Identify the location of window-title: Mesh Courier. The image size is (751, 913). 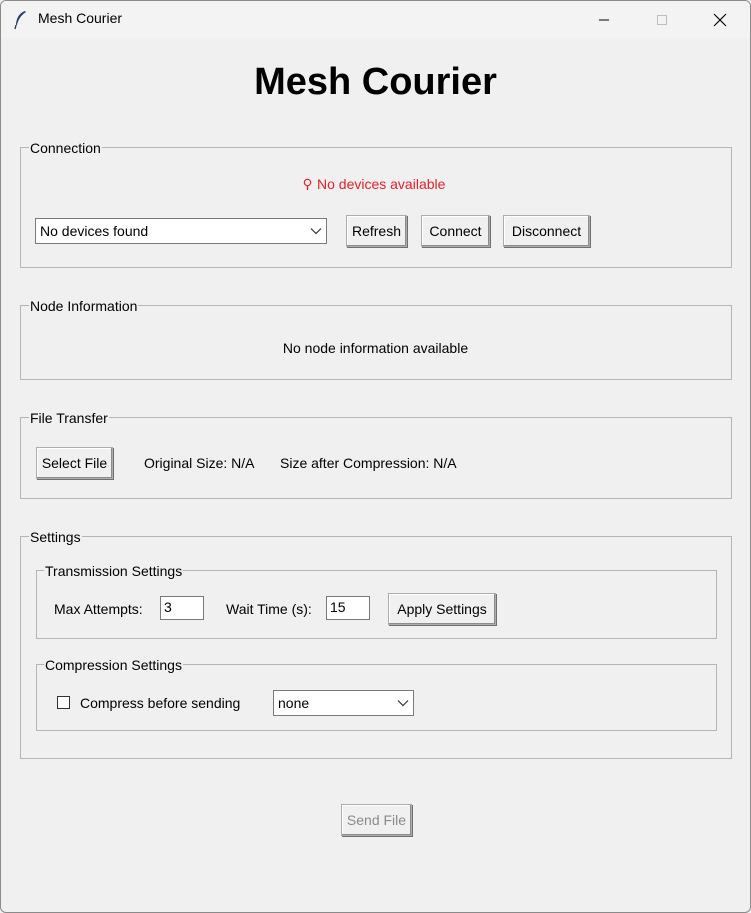
(80, 18).